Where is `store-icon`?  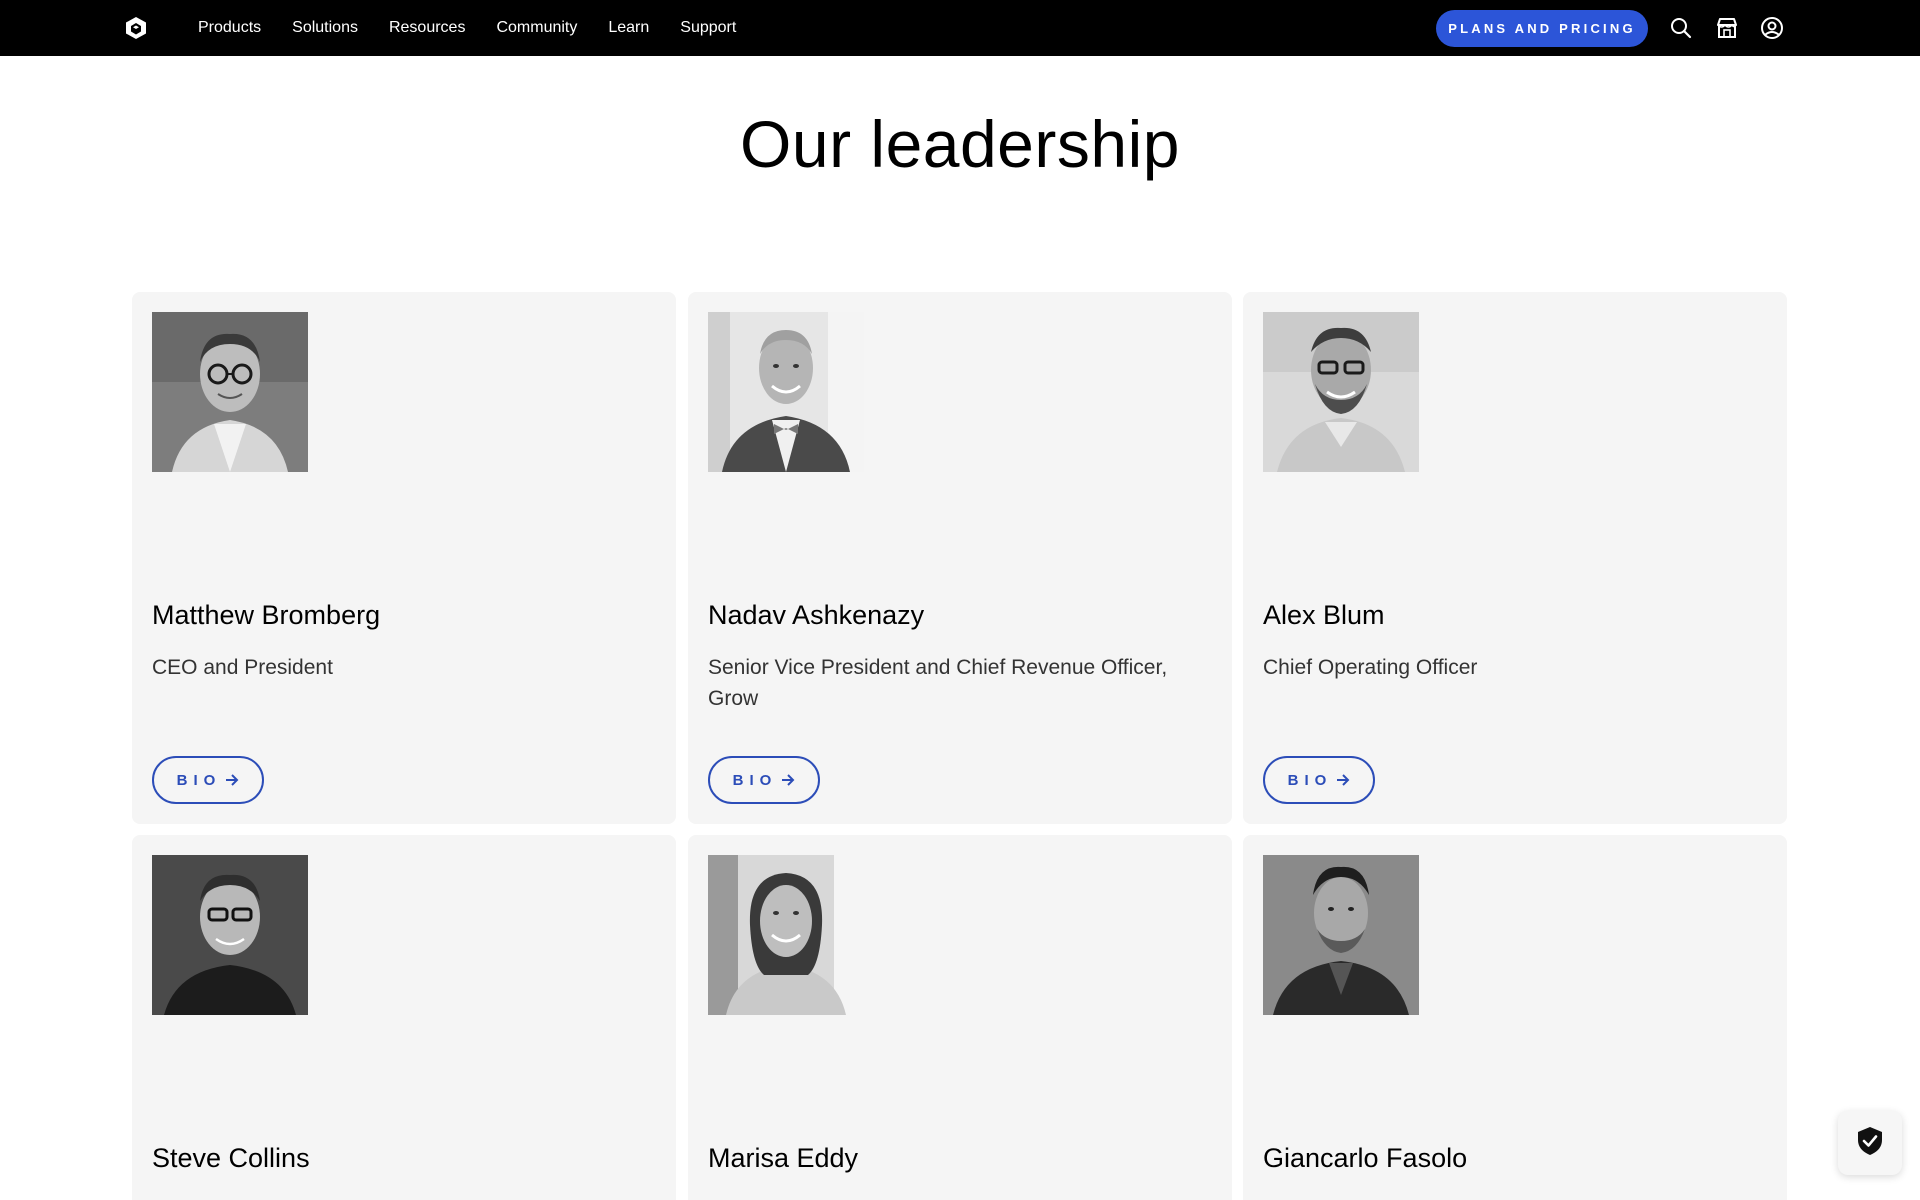
store-icon is located at coordinates (1727, 28).